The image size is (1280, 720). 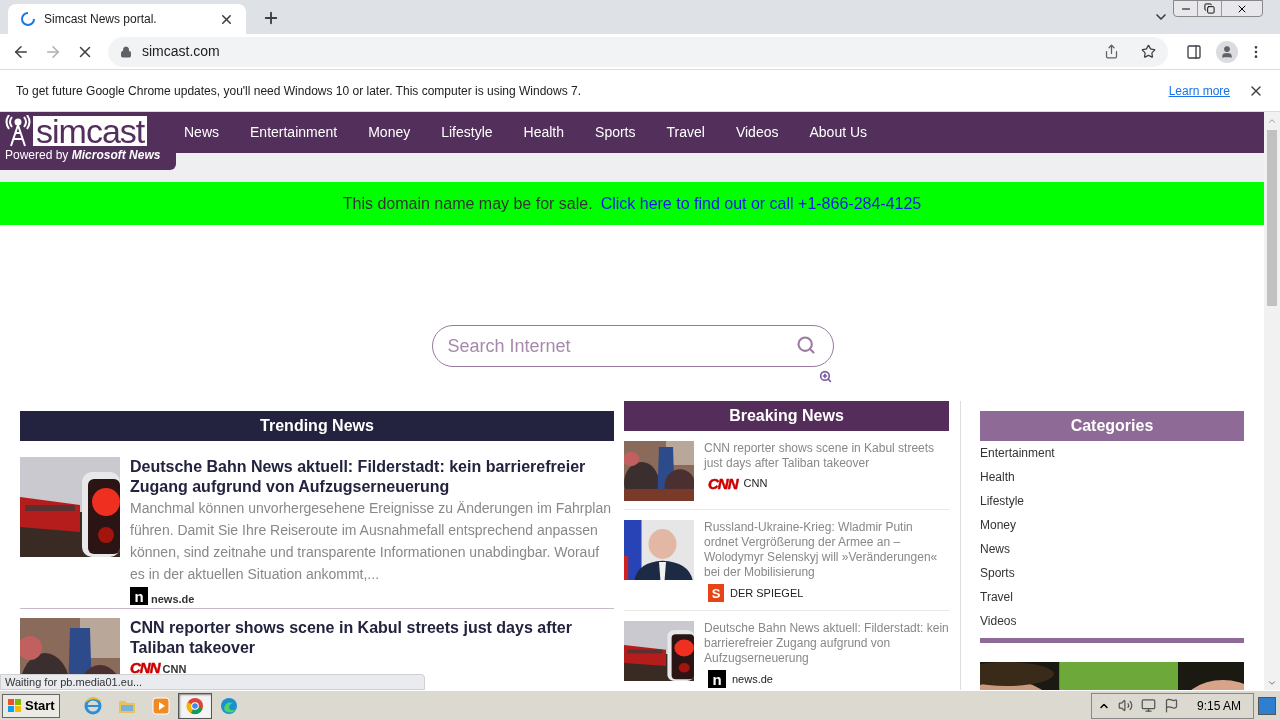 I want to click on nav-link: About Us, so click(x=838, y=132).